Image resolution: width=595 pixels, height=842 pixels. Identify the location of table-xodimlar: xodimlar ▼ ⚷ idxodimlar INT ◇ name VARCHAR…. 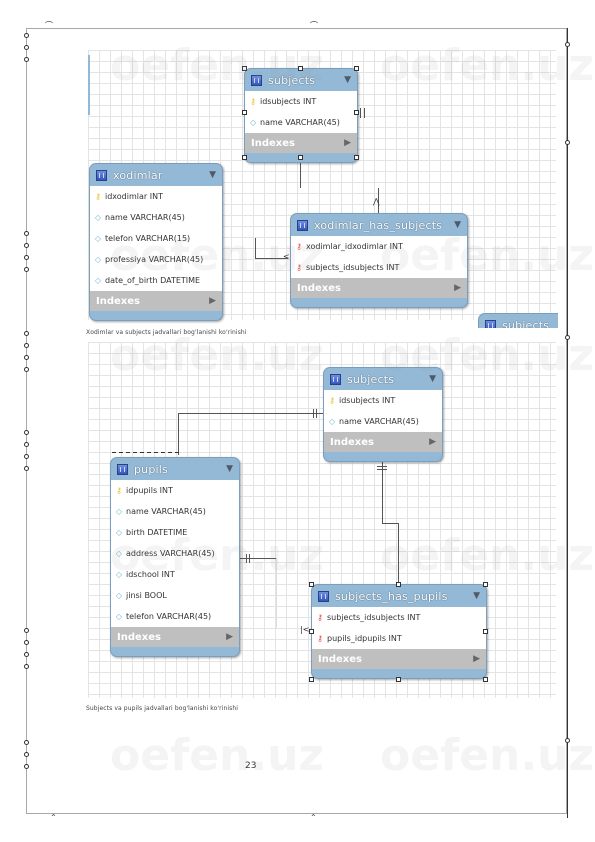
(156, 242).